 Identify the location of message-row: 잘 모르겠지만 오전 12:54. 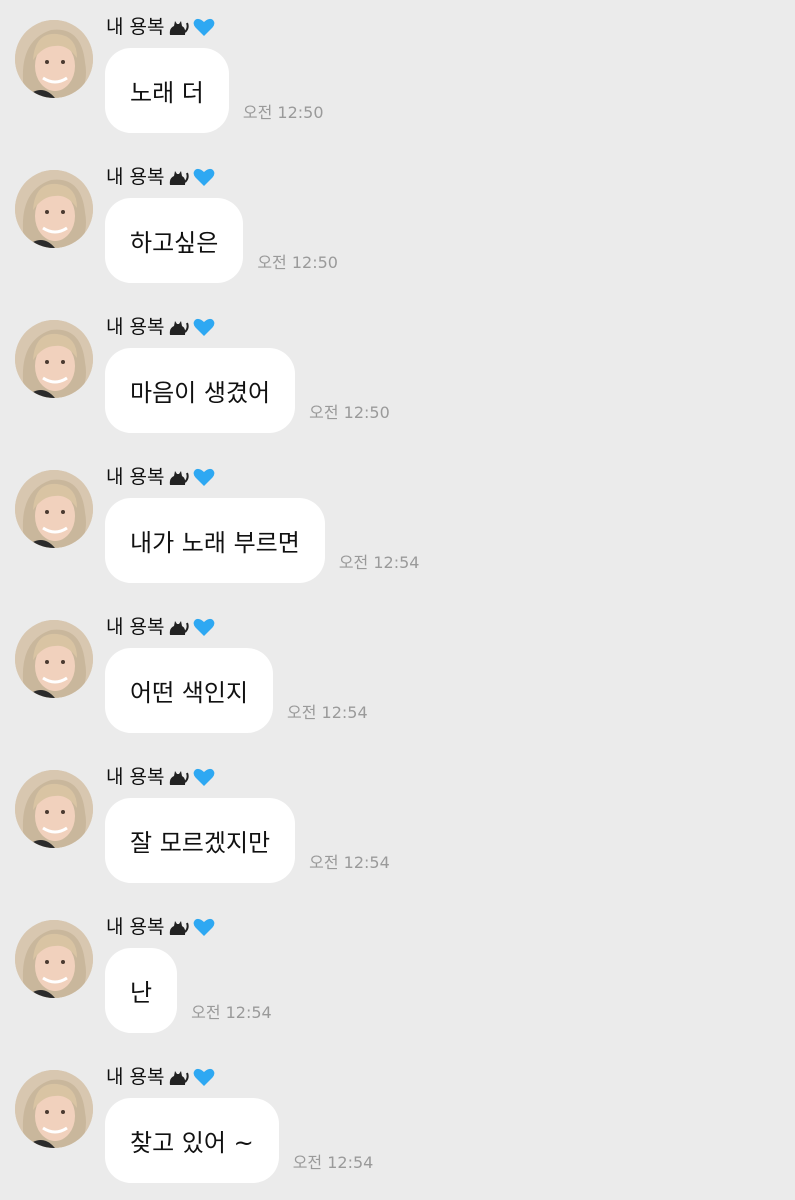
(247, 840).